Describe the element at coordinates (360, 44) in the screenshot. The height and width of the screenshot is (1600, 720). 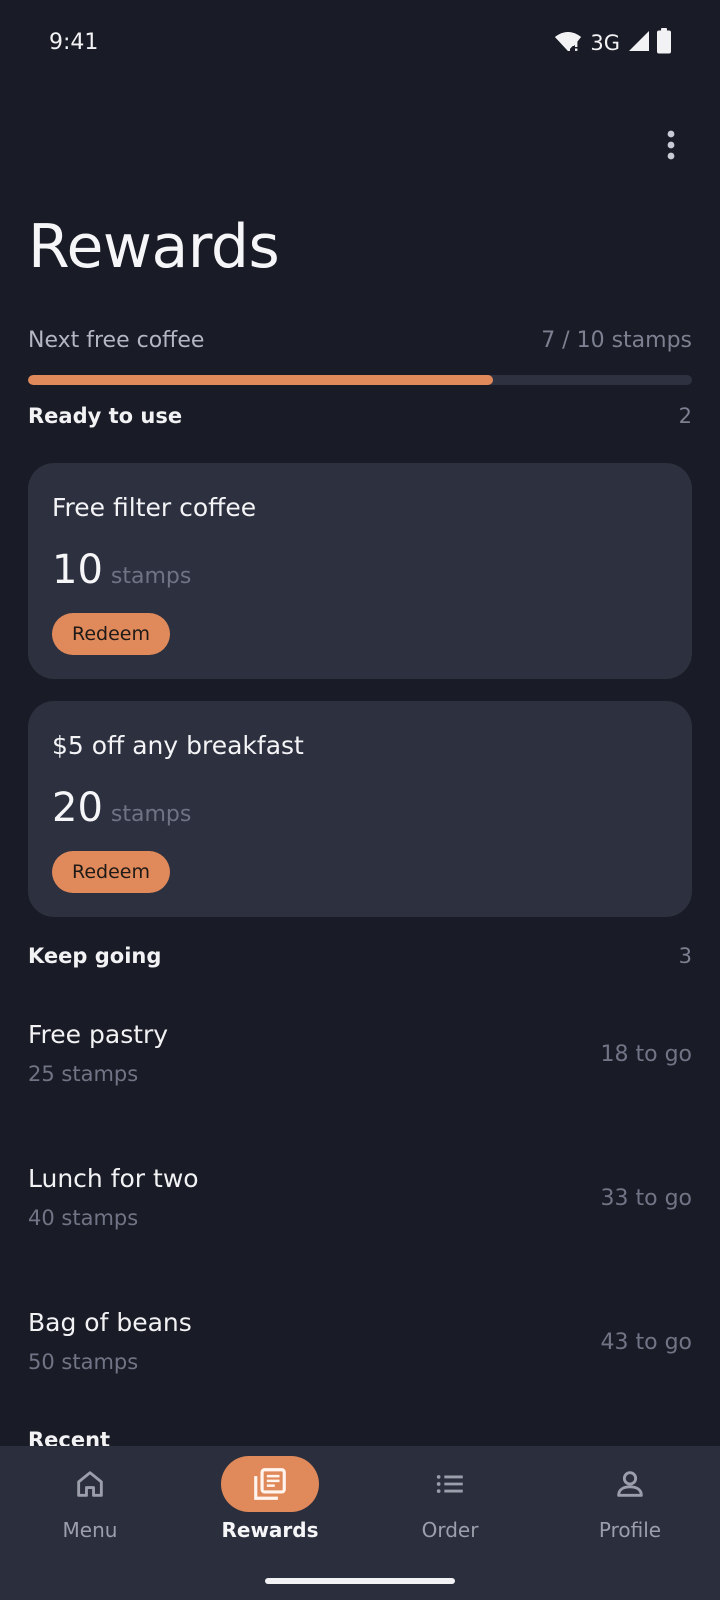
I see `status-bar: 9:41 3G` at that location.